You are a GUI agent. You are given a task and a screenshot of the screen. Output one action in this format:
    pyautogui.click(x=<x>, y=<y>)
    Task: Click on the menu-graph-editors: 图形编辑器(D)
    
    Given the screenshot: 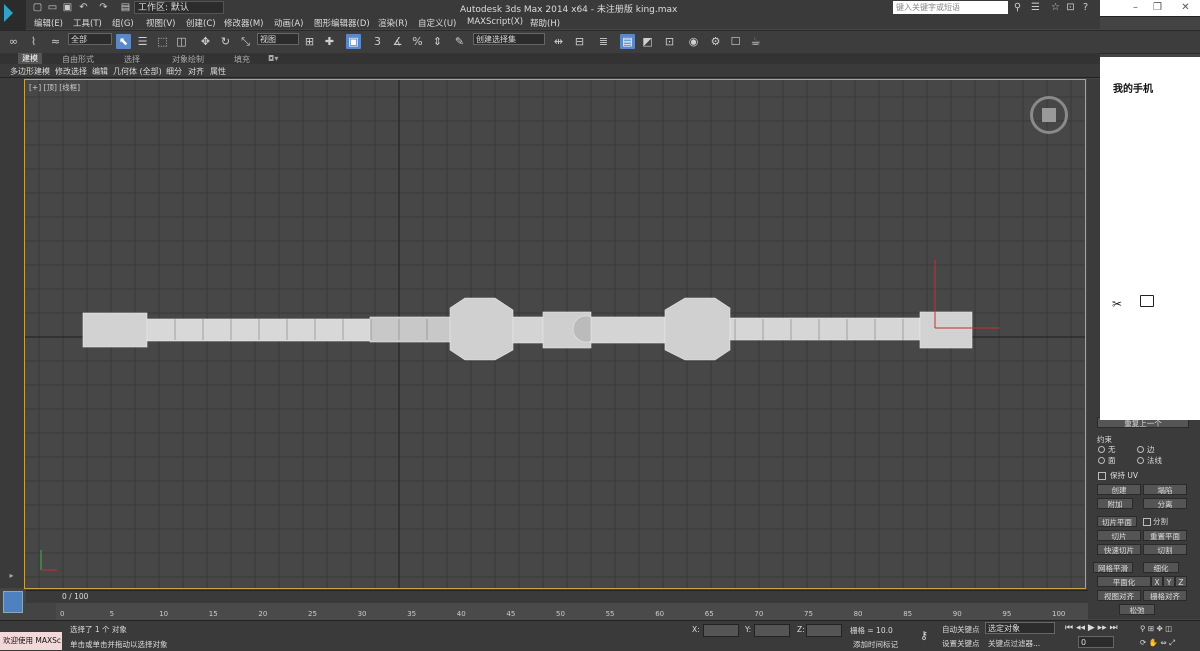 What is the action you would take?
    pyautogui.click(x=342, y=23)
    